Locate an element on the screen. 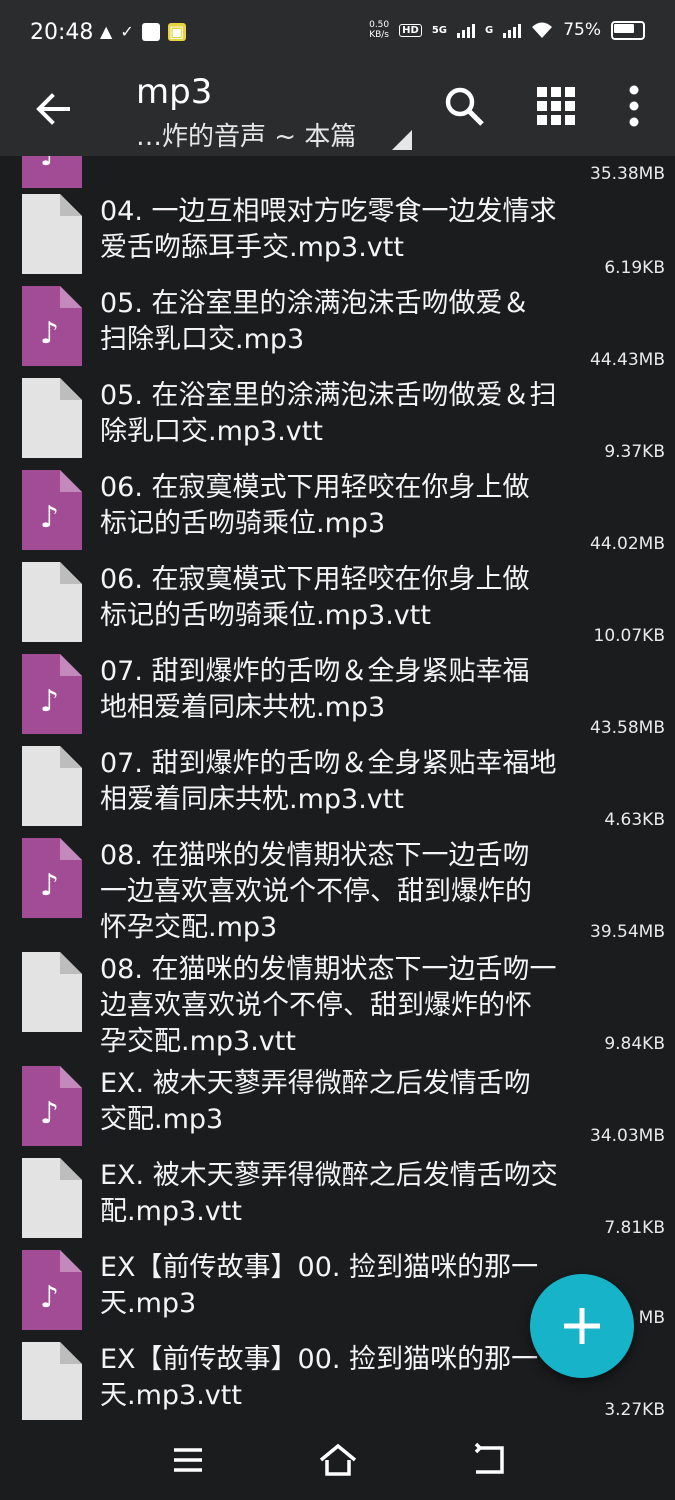 The image size is (675, 1500). file-name: EX. 被木天蓼弄得微醉之后发情舌吻交 配.mp3.vtt is located at coordinates (329, 1193).